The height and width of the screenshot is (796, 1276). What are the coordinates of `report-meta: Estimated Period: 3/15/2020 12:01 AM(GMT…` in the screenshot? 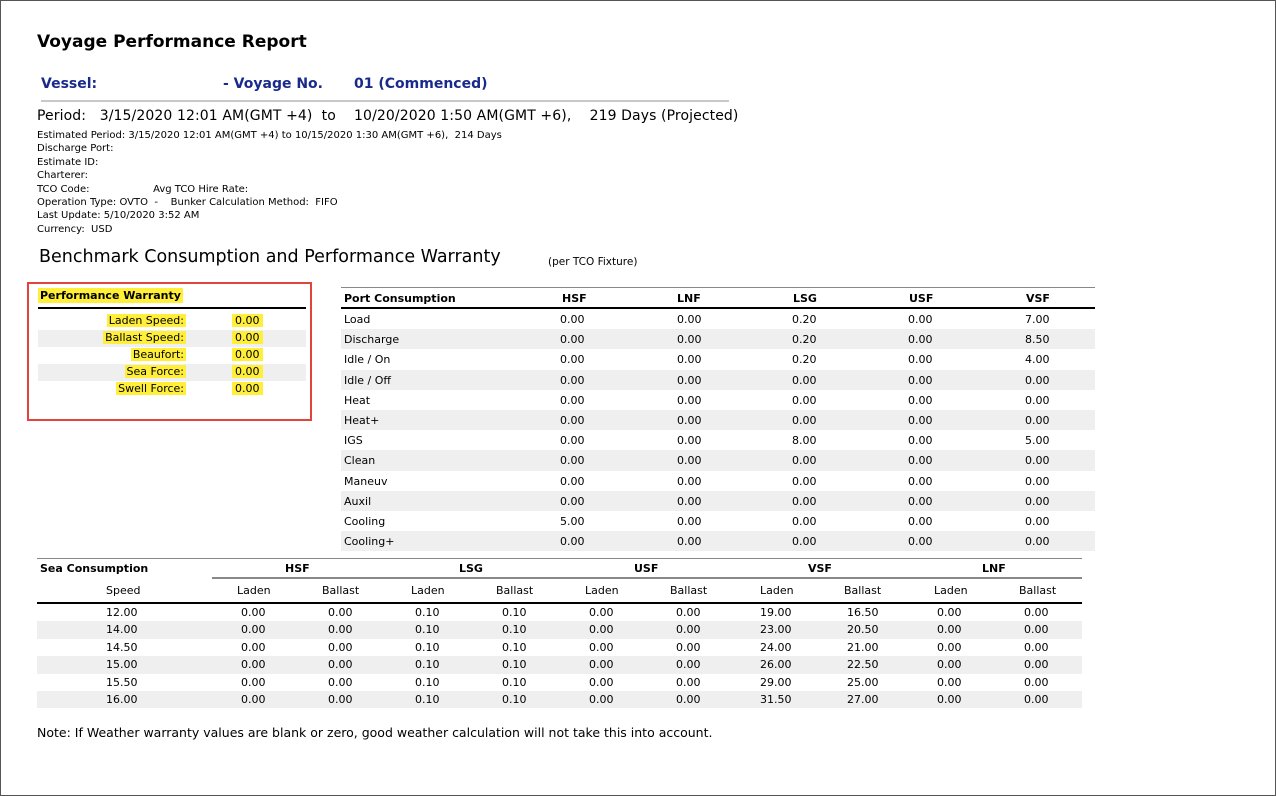 It's located at (269, 182).